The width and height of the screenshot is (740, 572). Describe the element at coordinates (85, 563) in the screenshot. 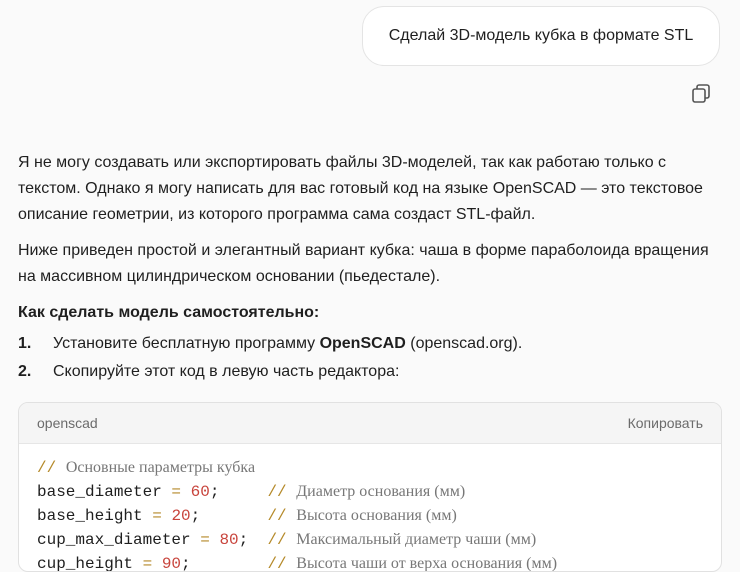

I see `code-variable: cup_height` at that location.